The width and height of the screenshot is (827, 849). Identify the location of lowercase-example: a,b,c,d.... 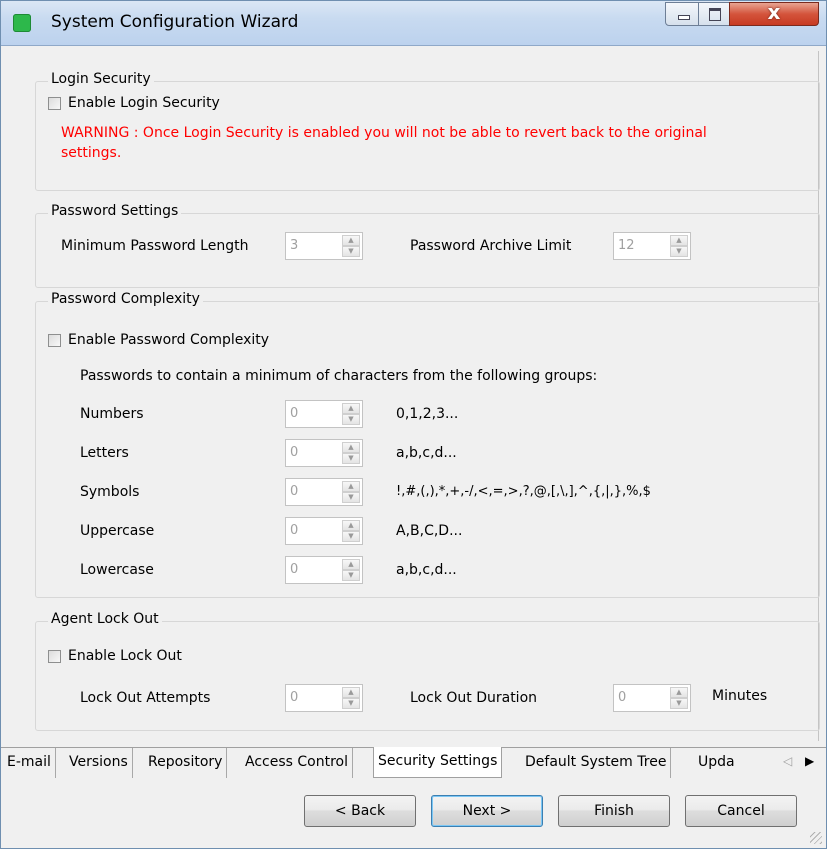
(426, 570).